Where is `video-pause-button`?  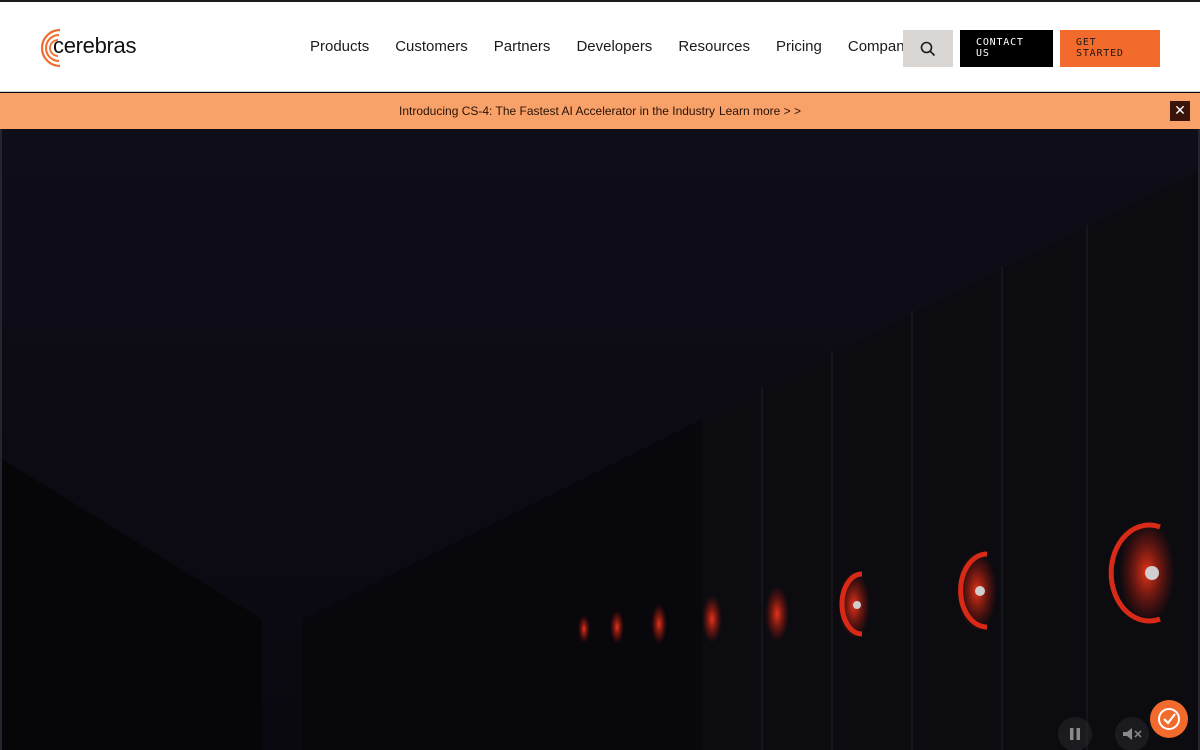 video-pause-button is located at coordinates (1075, 733).